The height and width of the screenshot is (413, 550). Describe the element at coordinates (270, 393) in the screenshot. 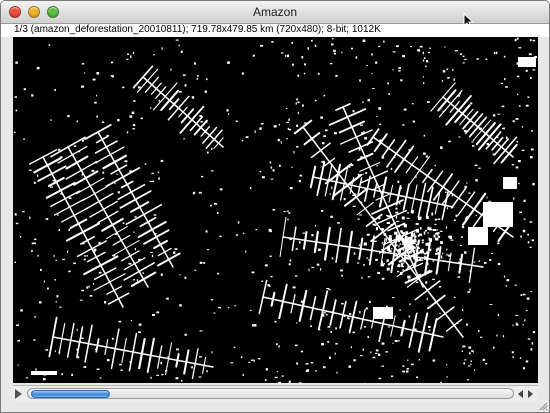

I see `slice-slider-track` at that location.